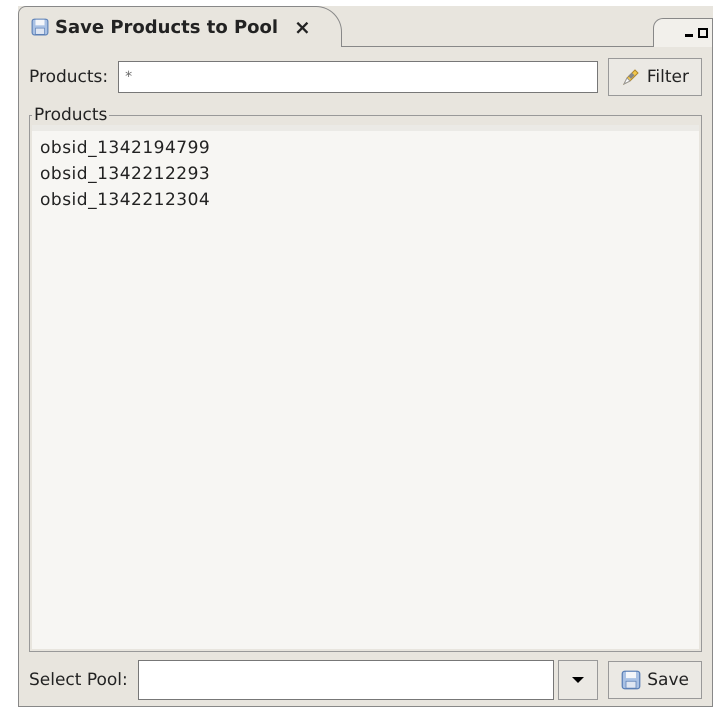  Describe the element at coordinates (703, 33) in the screenshot. I see `maximize-icon` at that location.